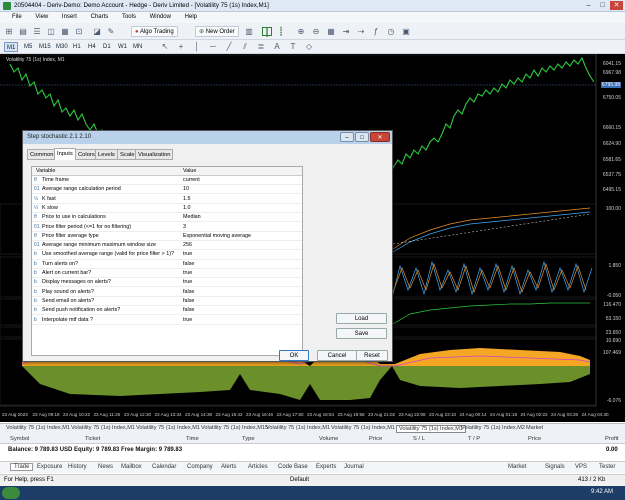 The height and width of the screenshot is (500, 625). I want to click on tf-m15: M15, so click(45, 47).